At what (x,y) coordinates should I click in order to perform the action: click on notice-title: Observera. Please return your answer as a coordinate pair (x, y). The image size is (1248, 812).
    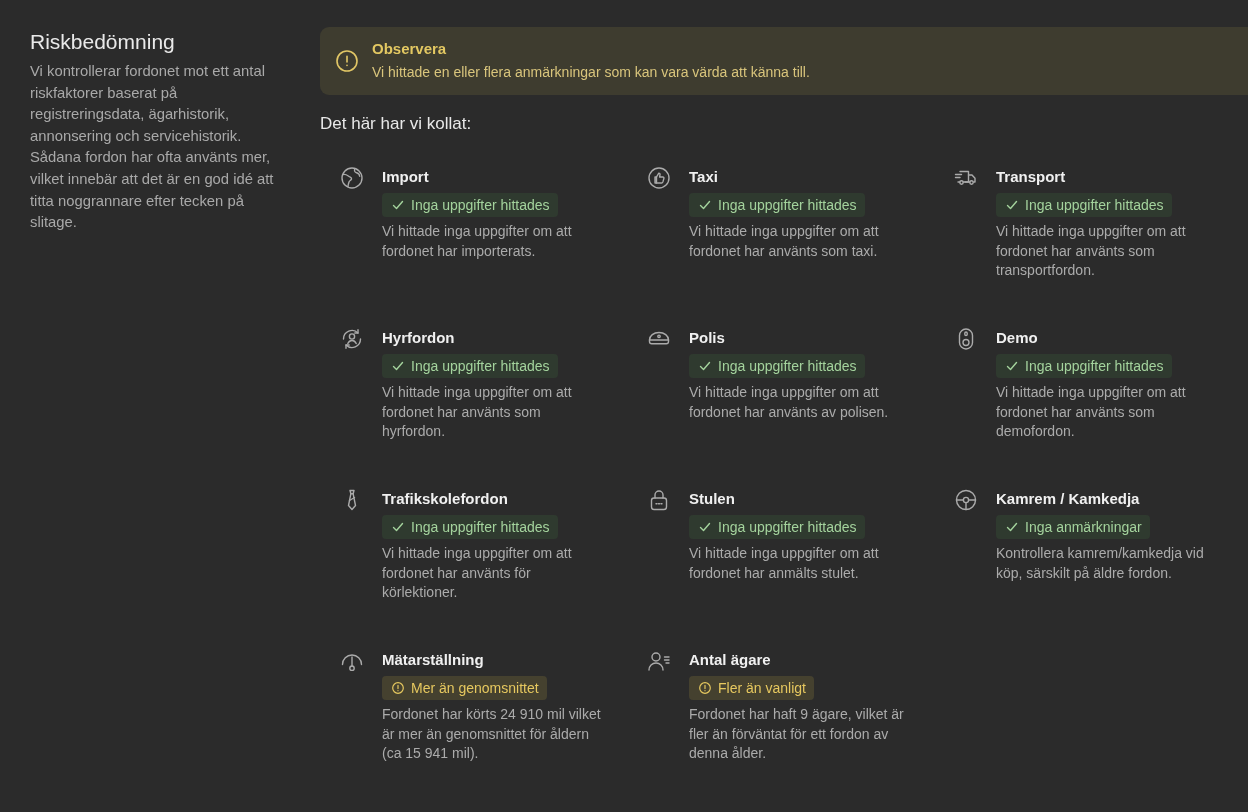
    Looking at the image, I should click on (410, 49).